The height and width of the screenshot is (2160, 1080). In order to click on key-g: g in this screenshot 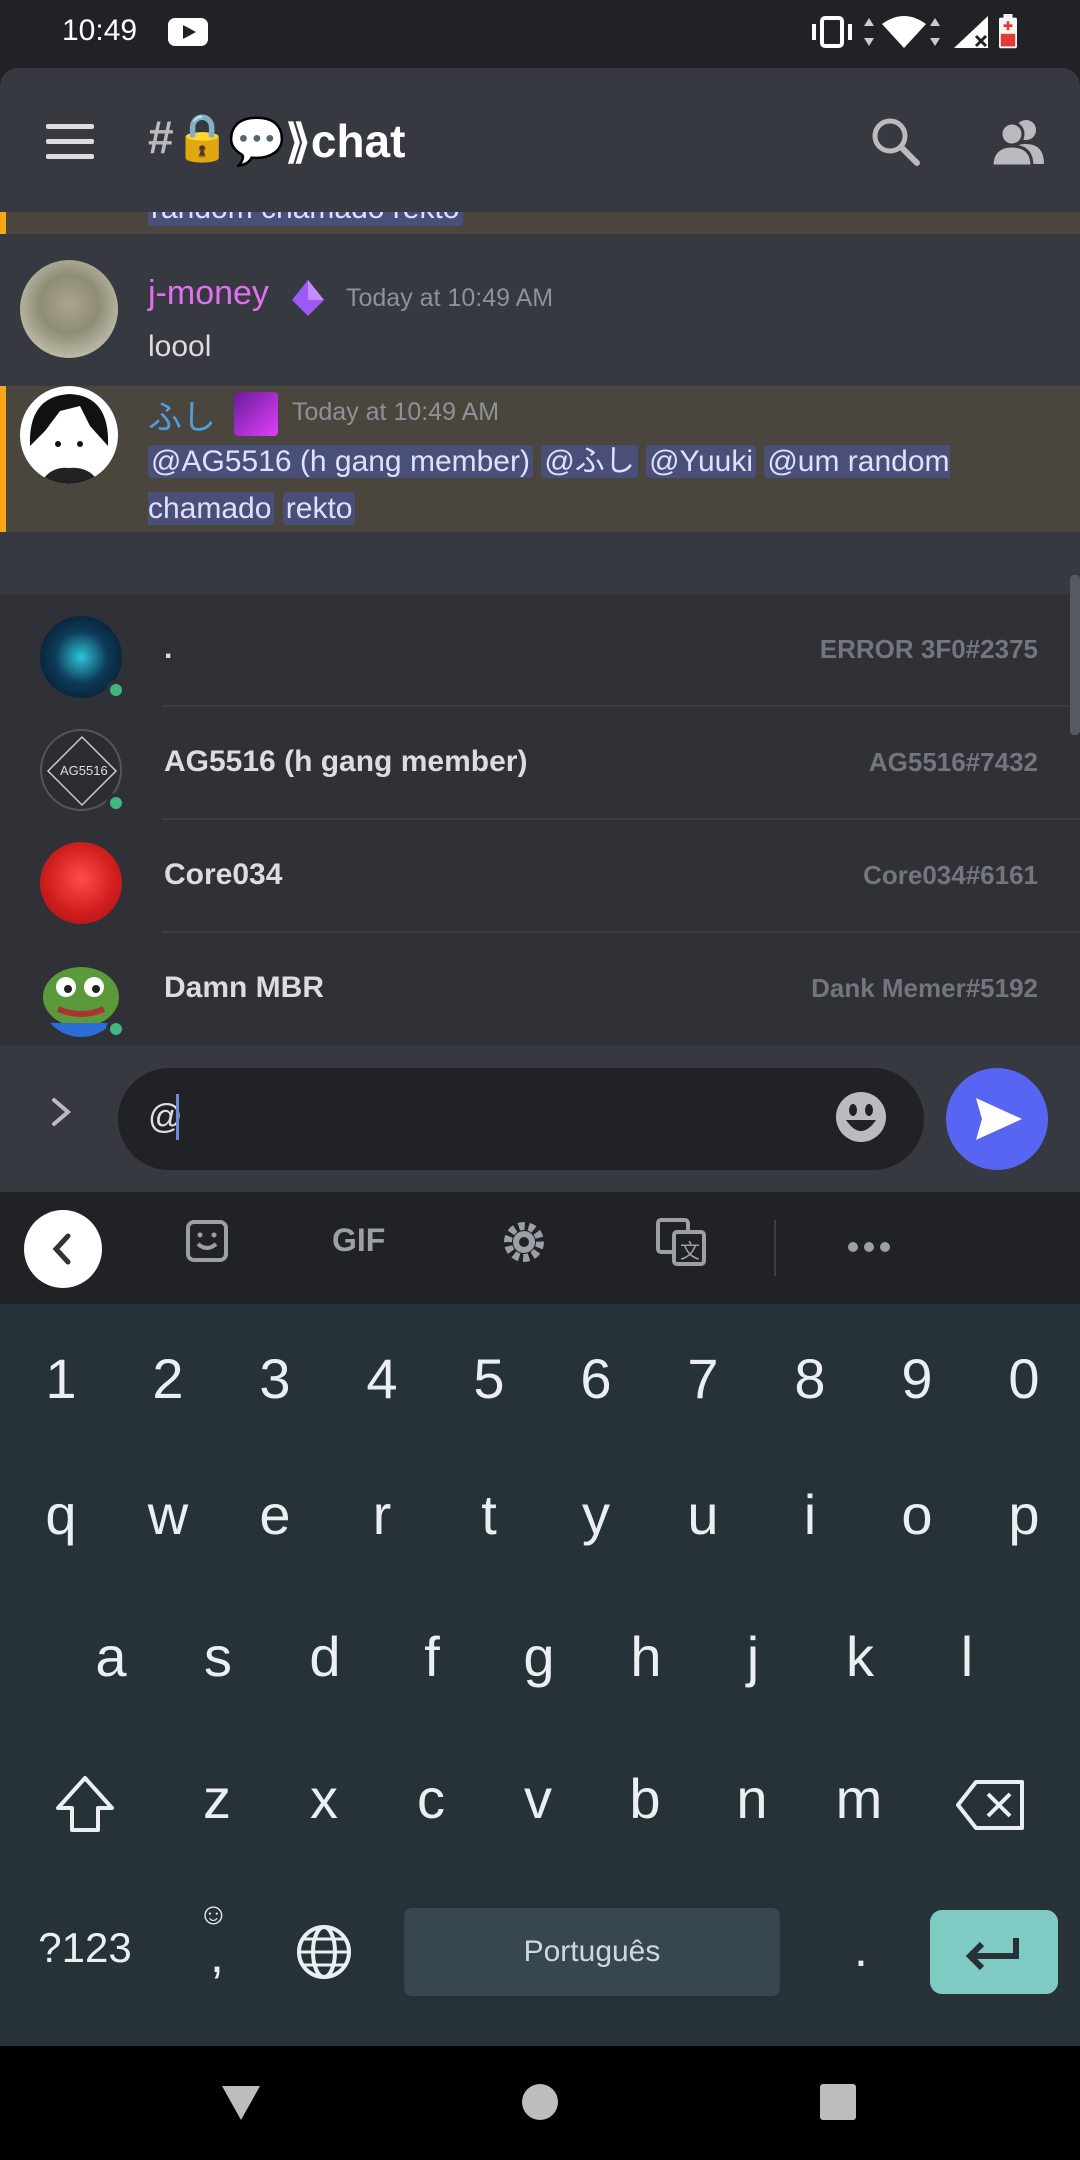, I will do `click(539, 1656)`.